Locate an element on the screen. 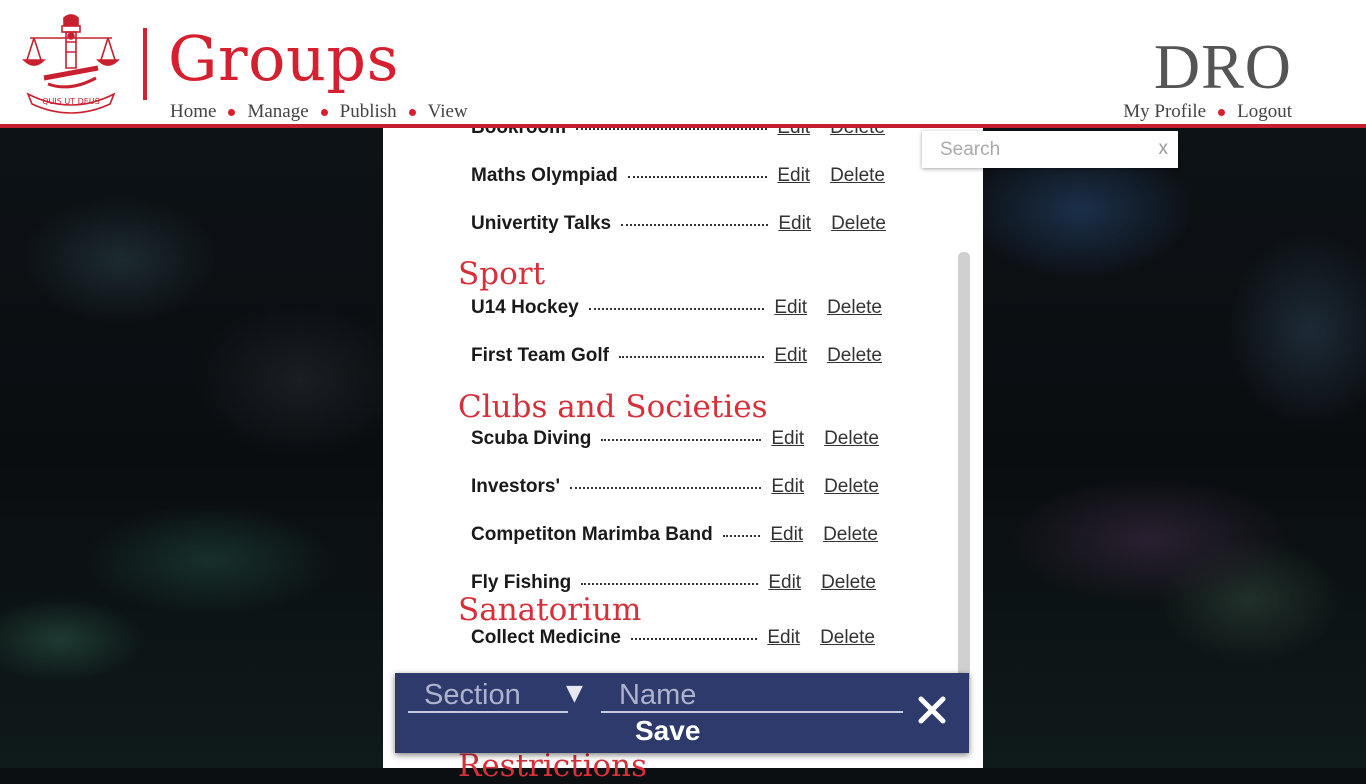  page-title: Groups is located at coordinates (283, 58).